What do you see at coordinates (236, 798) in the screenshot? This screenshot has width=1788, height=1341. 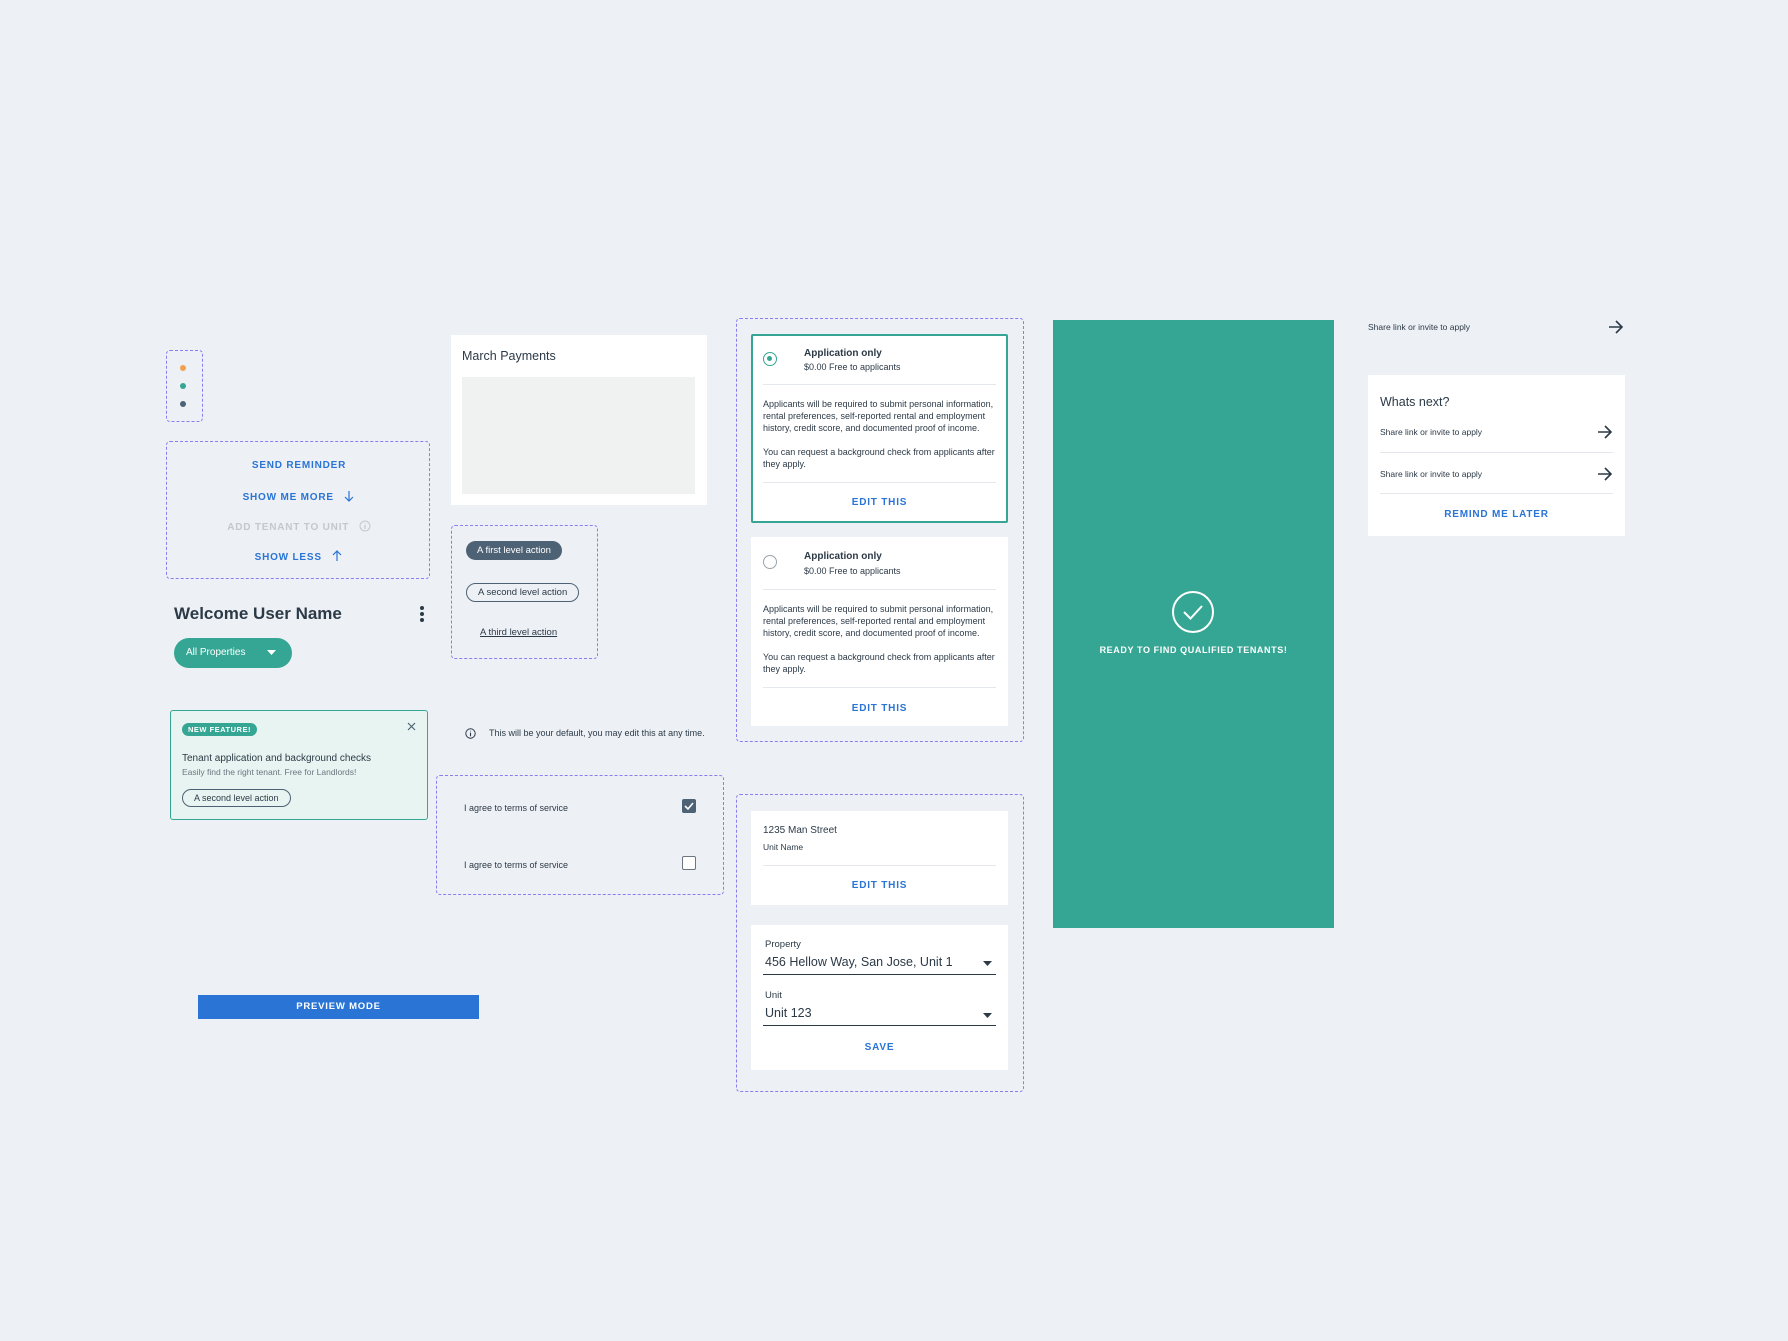 I see `banner-second-level-action: A second level action` at bounding box center [236, 798].